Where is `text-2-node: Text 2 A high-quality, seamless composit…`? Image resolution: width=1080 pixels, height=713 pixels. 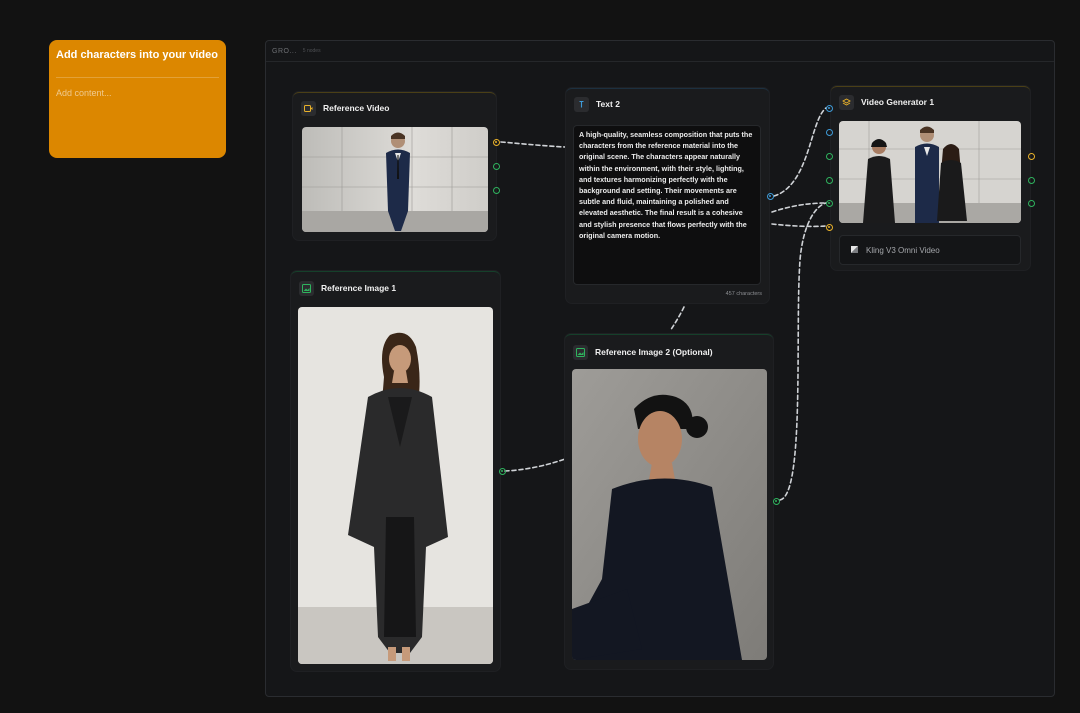
text-2-node: Text 2 A high-quality, seamless composit… is located at coordinates (667, 195).